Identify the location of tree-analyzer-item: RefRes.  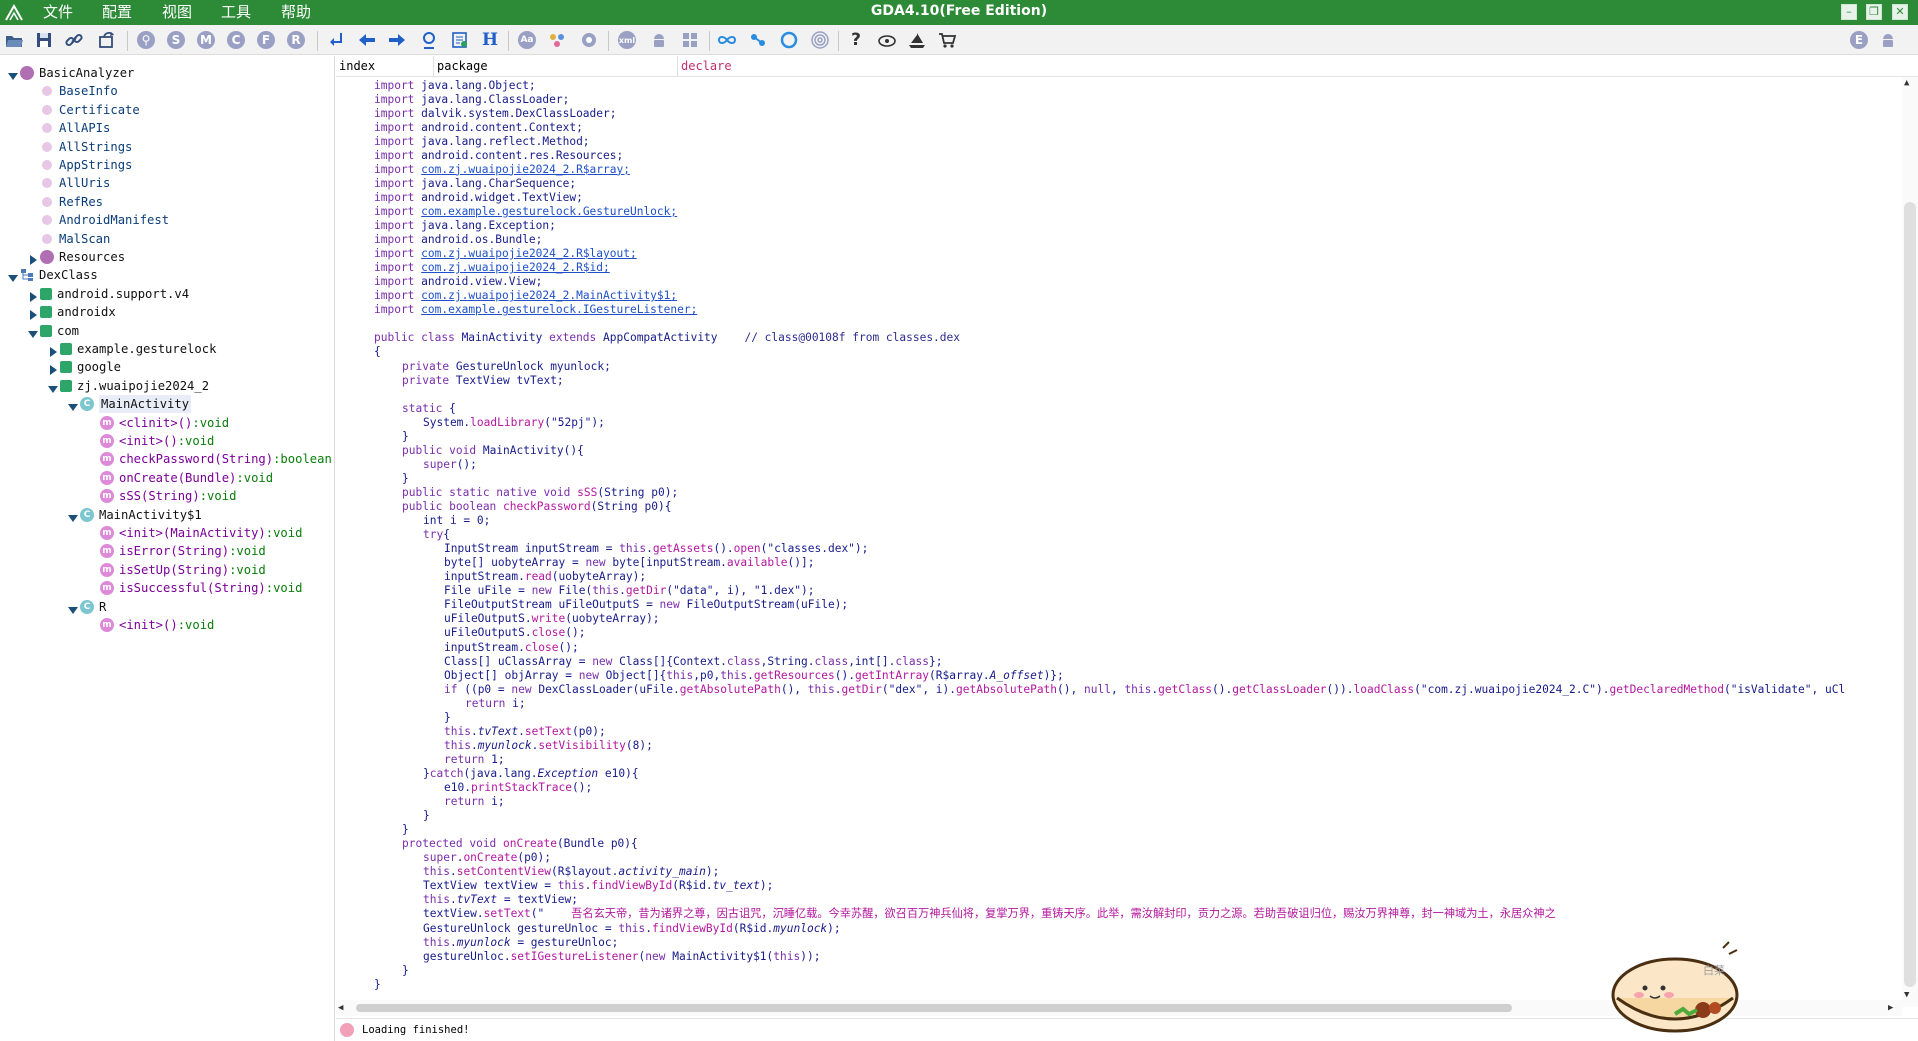
(65, 202).